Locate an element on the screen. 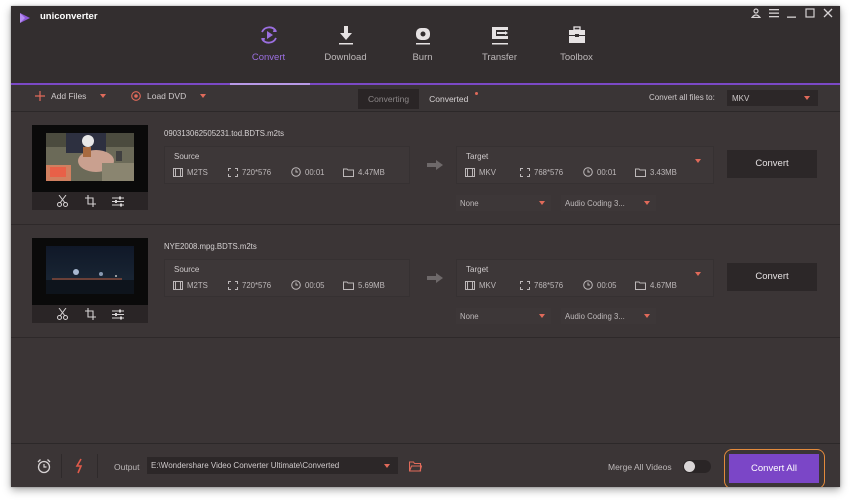  account-icon is located at coordinates (756, 15).